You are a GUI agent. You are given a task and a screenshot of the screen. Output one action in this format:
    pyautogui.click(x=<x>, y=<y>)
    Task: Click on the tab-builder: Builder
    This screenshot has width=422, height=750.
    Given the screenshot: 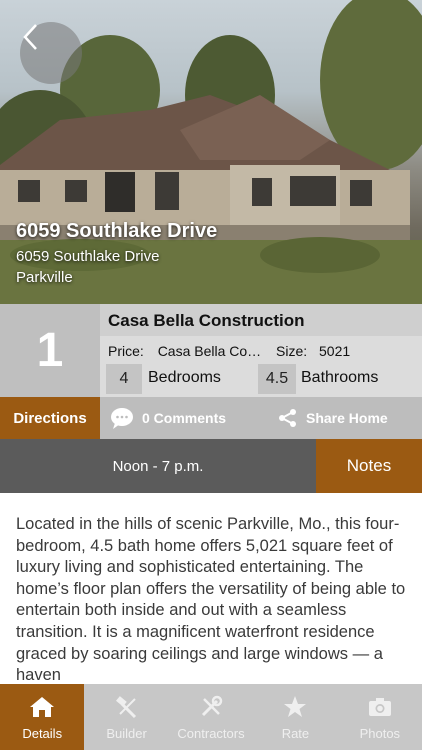 What is the action you would take?
    pyautogui.click(x=126, y=717)
    